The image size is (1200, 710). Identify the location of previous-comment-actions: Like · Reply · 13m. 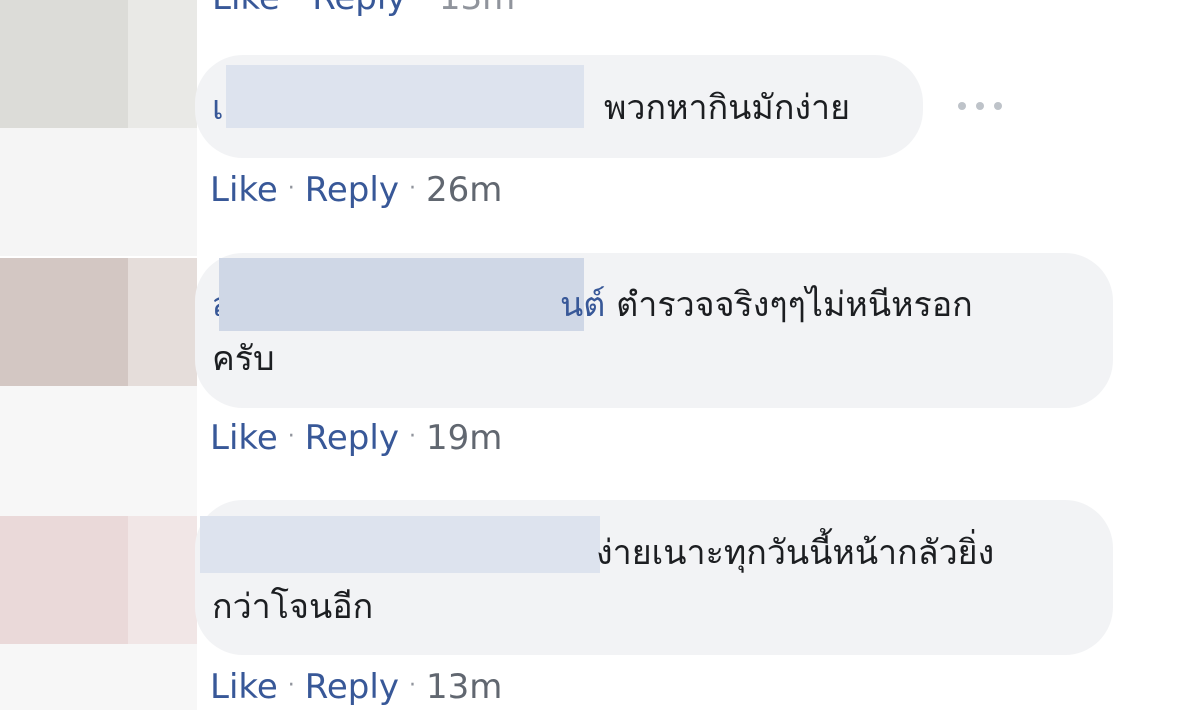
(363, 9).